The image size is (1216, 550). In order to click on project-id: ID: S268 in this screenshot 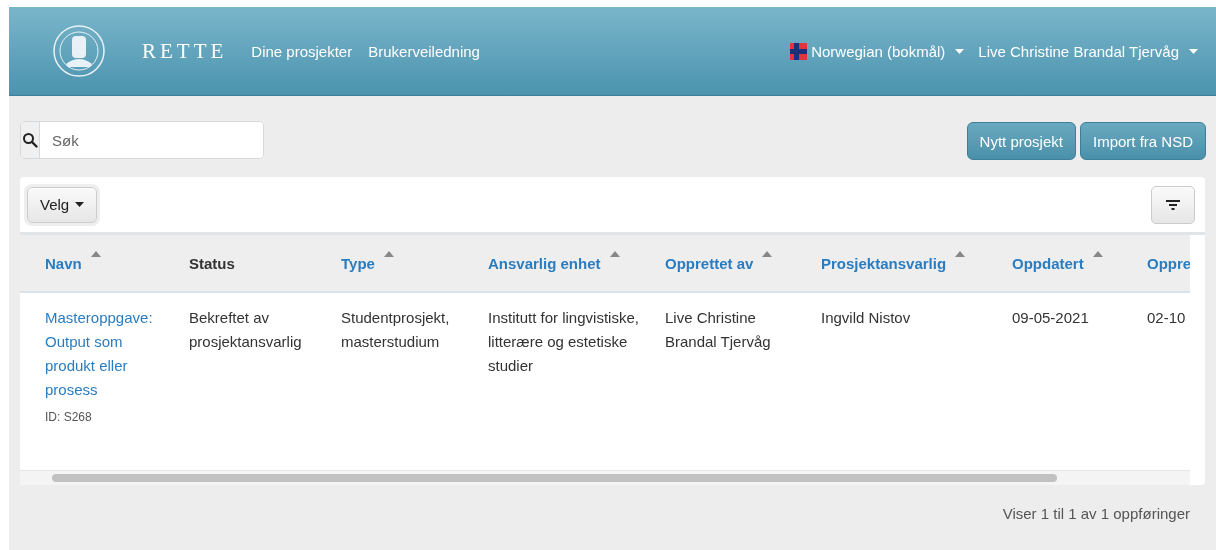, I will do `click(69, 417)`.